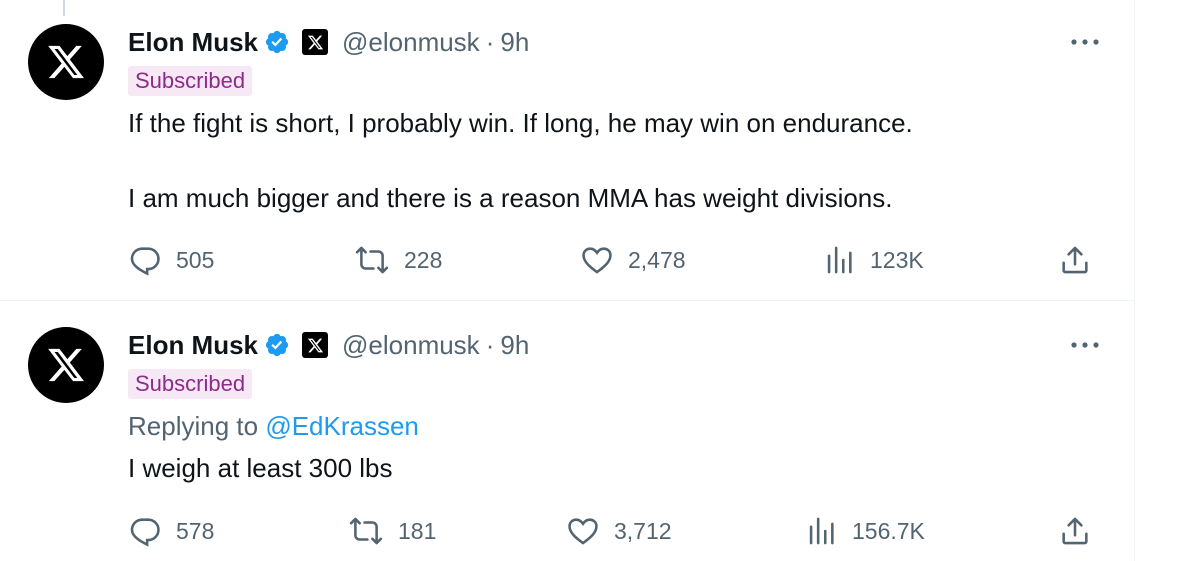 The width and height of the screenshot is (1200, 561). I want to click on like-count: 2,478, so click(657, 259).